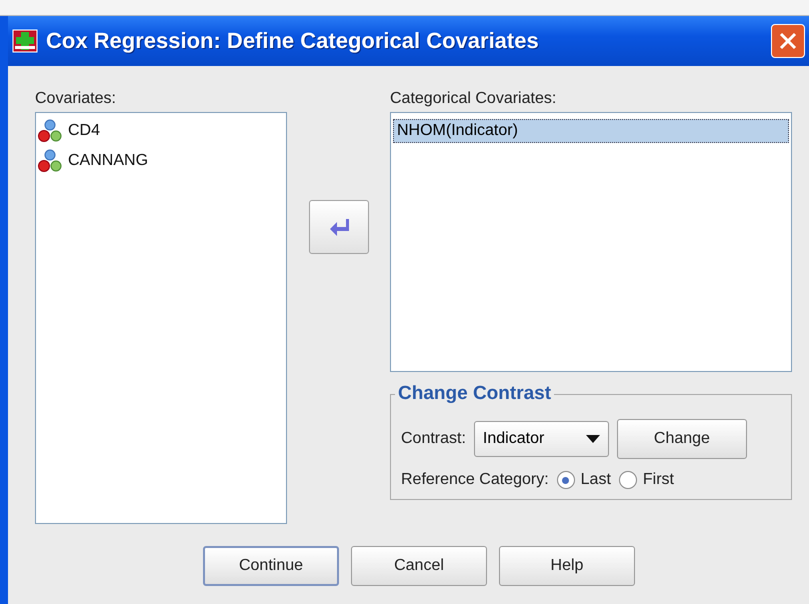 The height and width of the screenshot is (604, 809). What do you see at coordinates (583, 480) in the screenshot?
I see `radio-option: Last` at bounding box center [583, 480].